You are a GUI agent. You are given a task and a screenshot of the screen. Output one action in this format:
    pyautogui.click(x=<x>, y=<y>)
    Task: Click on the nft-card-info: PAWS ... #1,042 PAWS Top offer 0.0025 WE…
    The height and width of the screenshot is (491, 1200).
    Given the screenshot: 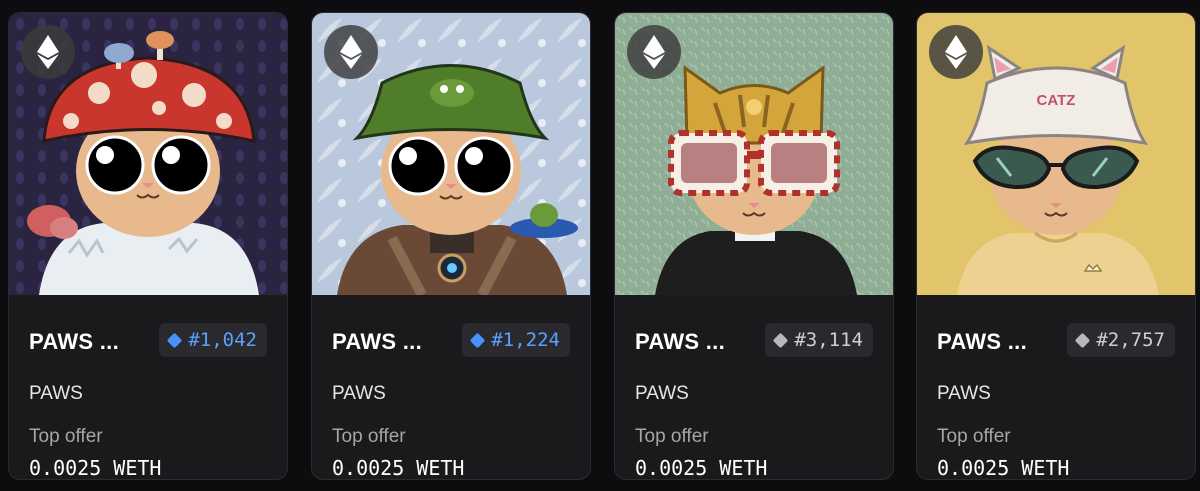 What is the action you would take?
    pyautogui.click(x=148, y=387)
    